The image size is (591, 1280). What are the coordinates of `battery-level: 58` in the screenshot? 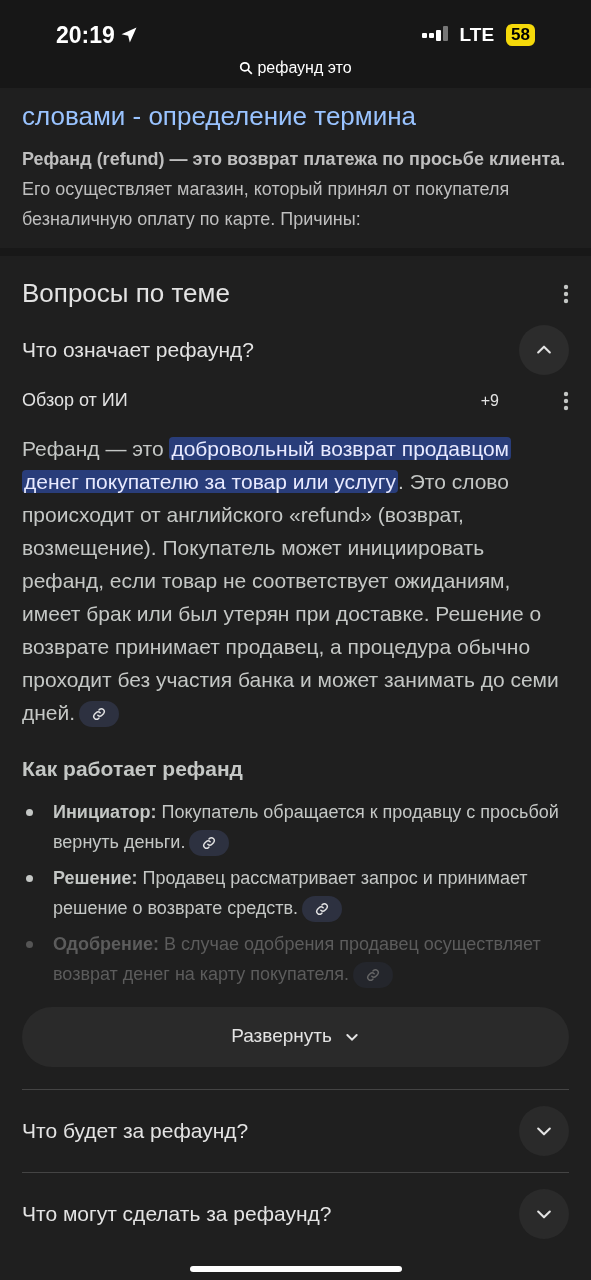 It's located at (520, 35).